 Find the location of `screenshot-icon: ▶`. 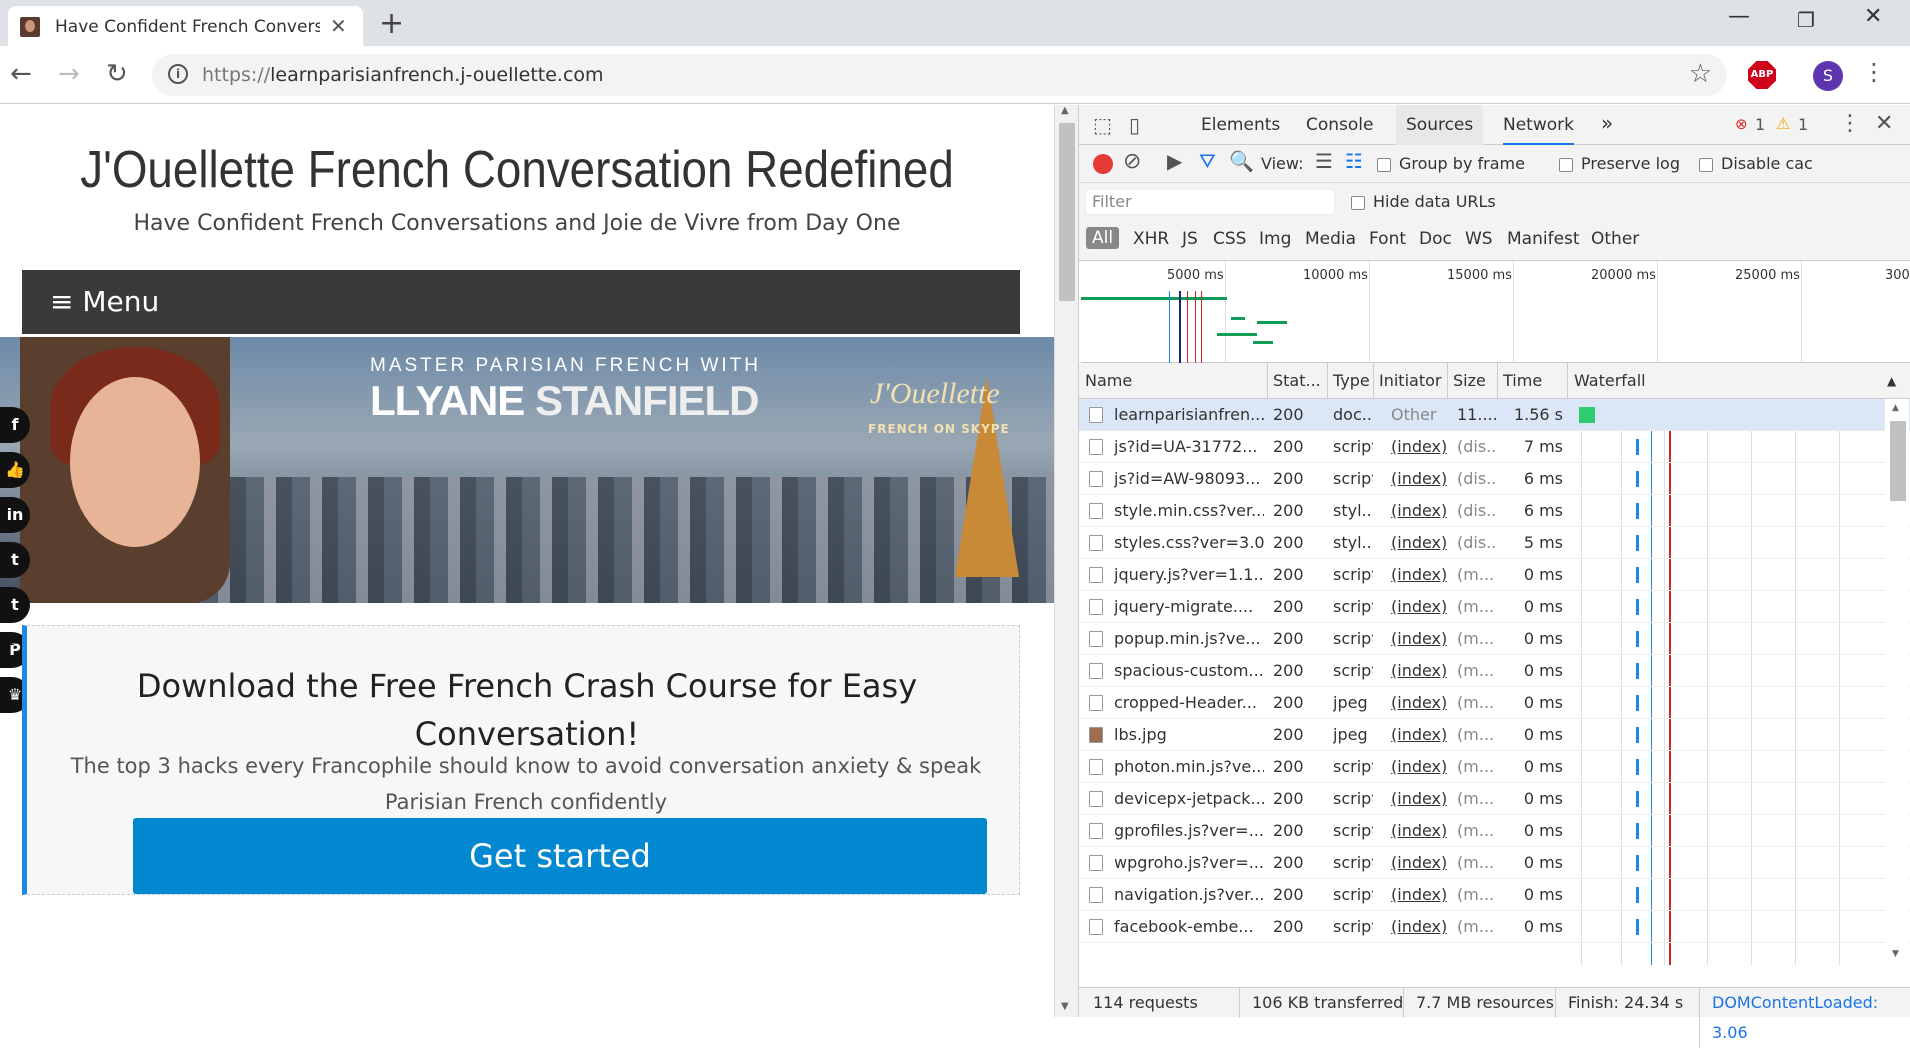

screenshot-icon: ▶ is located at coordinates (1174, 161).